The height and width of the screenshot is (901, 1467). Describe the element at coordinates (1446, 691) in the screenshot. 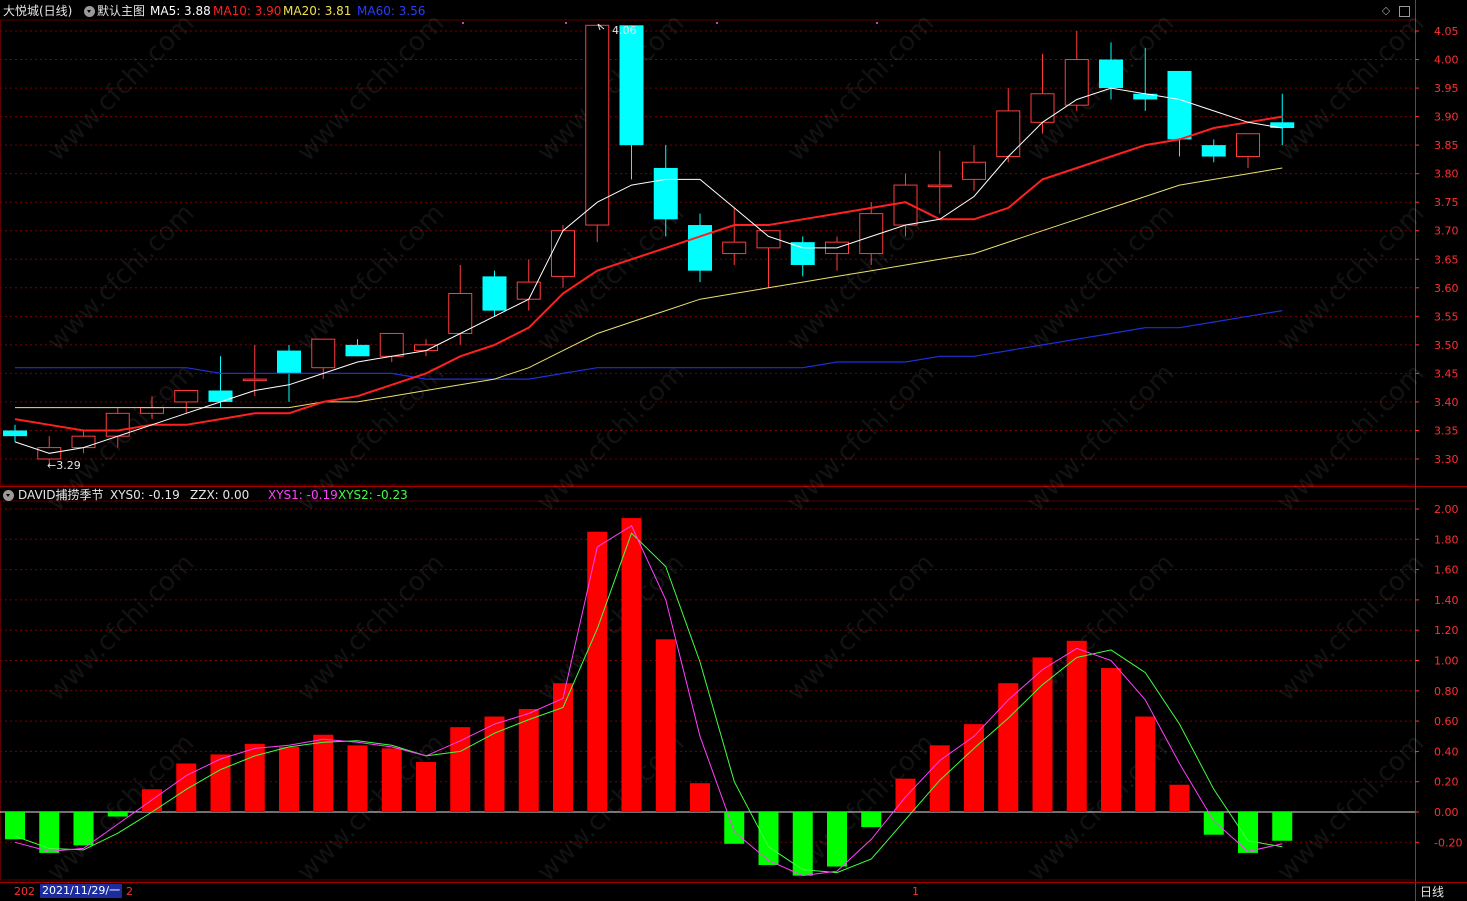

I see `indicator-tick-label: 0.80` at that location.